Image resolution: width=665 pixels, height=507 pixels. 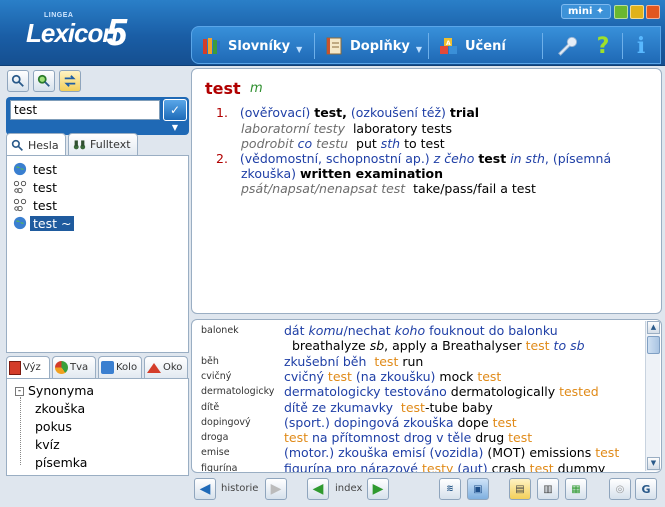 What do you see at coordinates (19, 391) in the screenshot?
I see `collapse-icon: -` at bounding box center [19, 391].